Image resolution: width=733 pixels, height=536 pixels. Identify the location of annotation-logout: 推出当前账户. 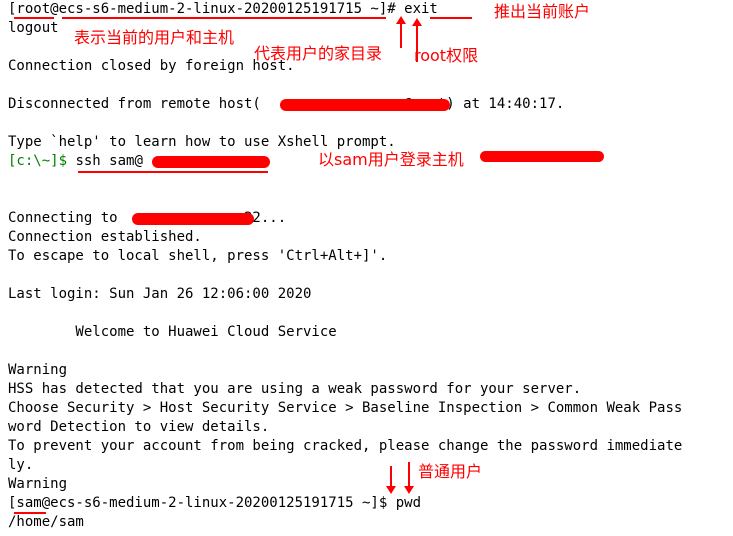
(542, 11).